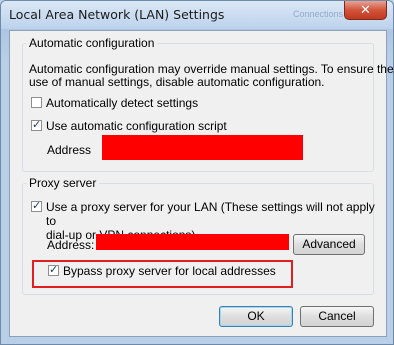  What do you see at coordinates (122, 103) in the screenshot?
I see `auto-detect-label: Automatically detect settings` at bounding box center [122, 103].